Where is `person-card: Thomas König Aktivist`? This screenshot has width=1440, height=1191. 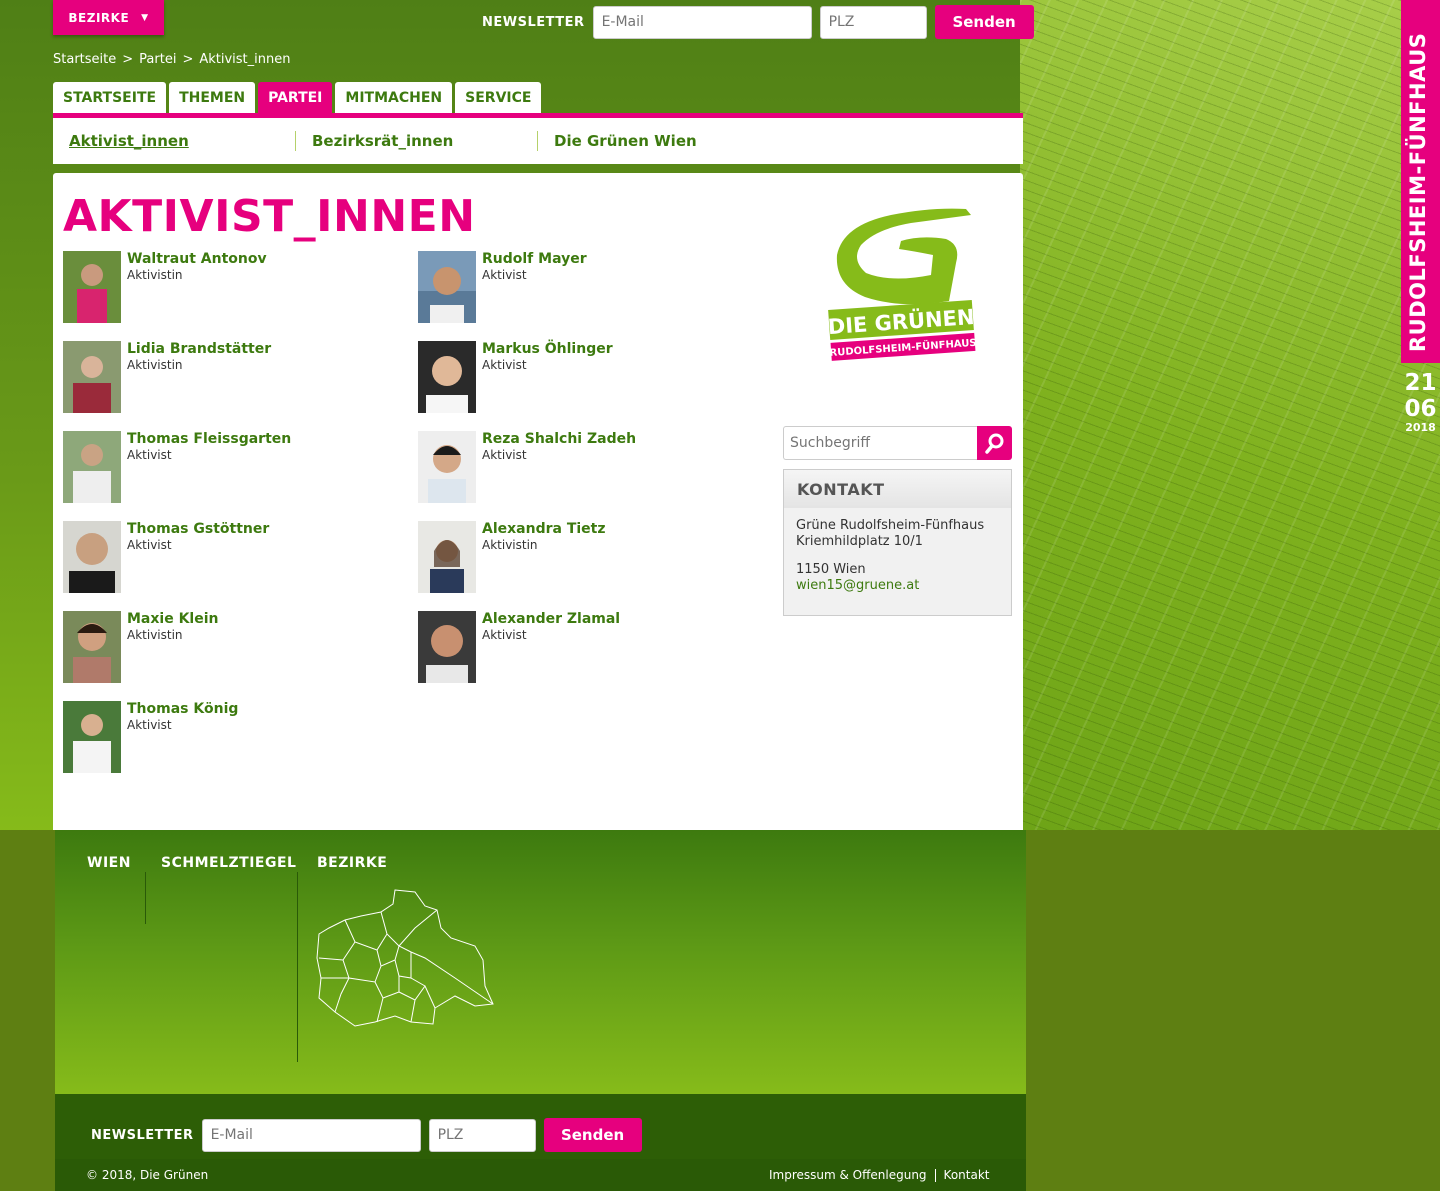
person-card: Thomas König Aktivist is located at coordinates (150, 737).